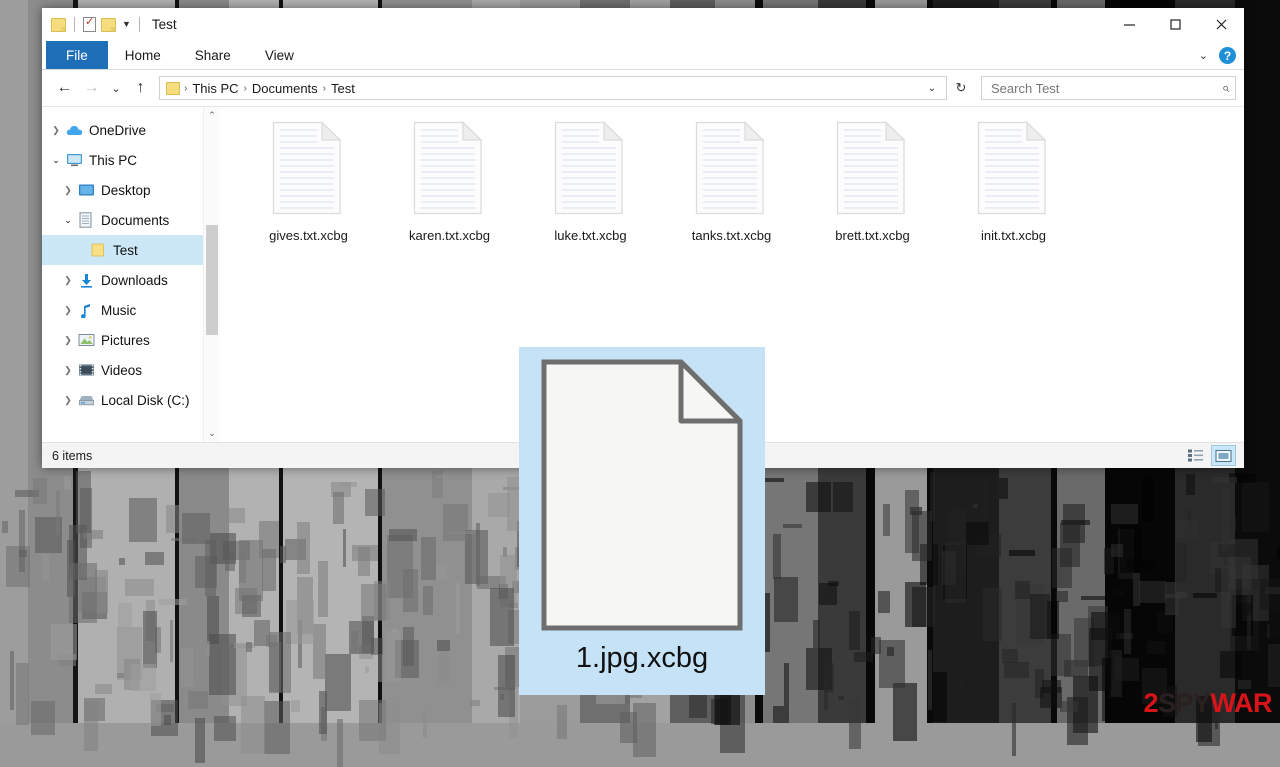  I want to click on sidebar-item-onedrive: ❯ OneDrive, so click(131, 130).